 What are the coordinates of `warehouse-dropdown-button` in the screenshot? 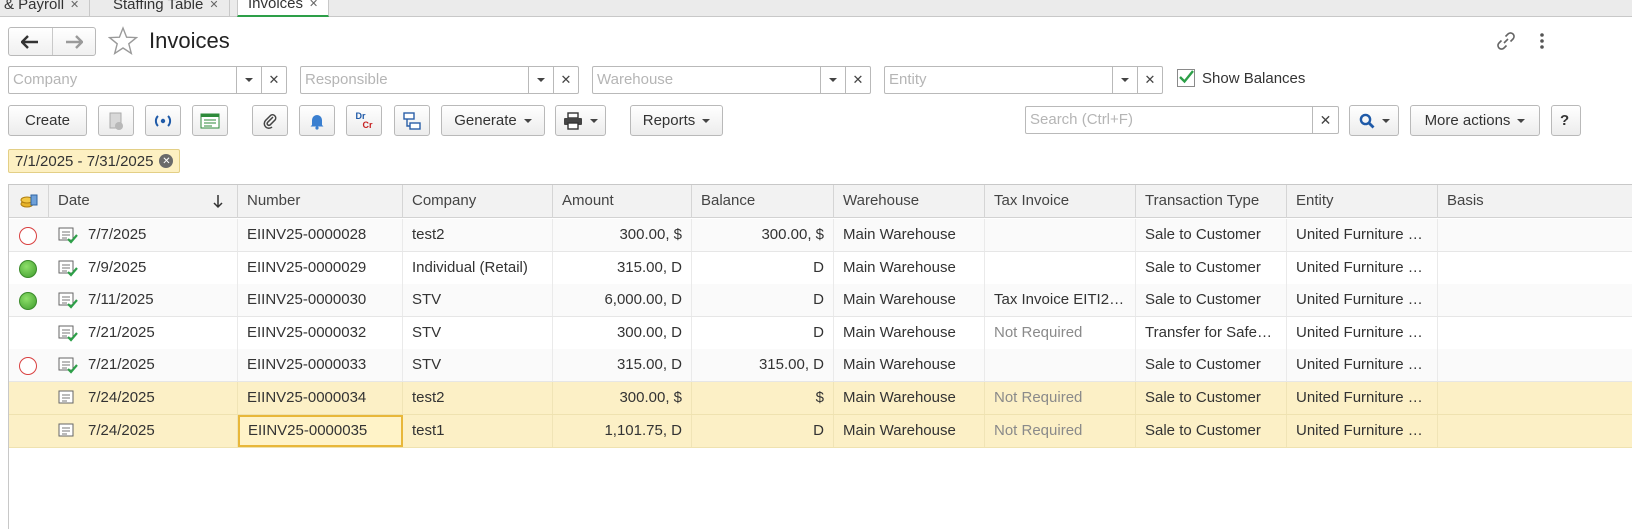 It's located at (833, 80).